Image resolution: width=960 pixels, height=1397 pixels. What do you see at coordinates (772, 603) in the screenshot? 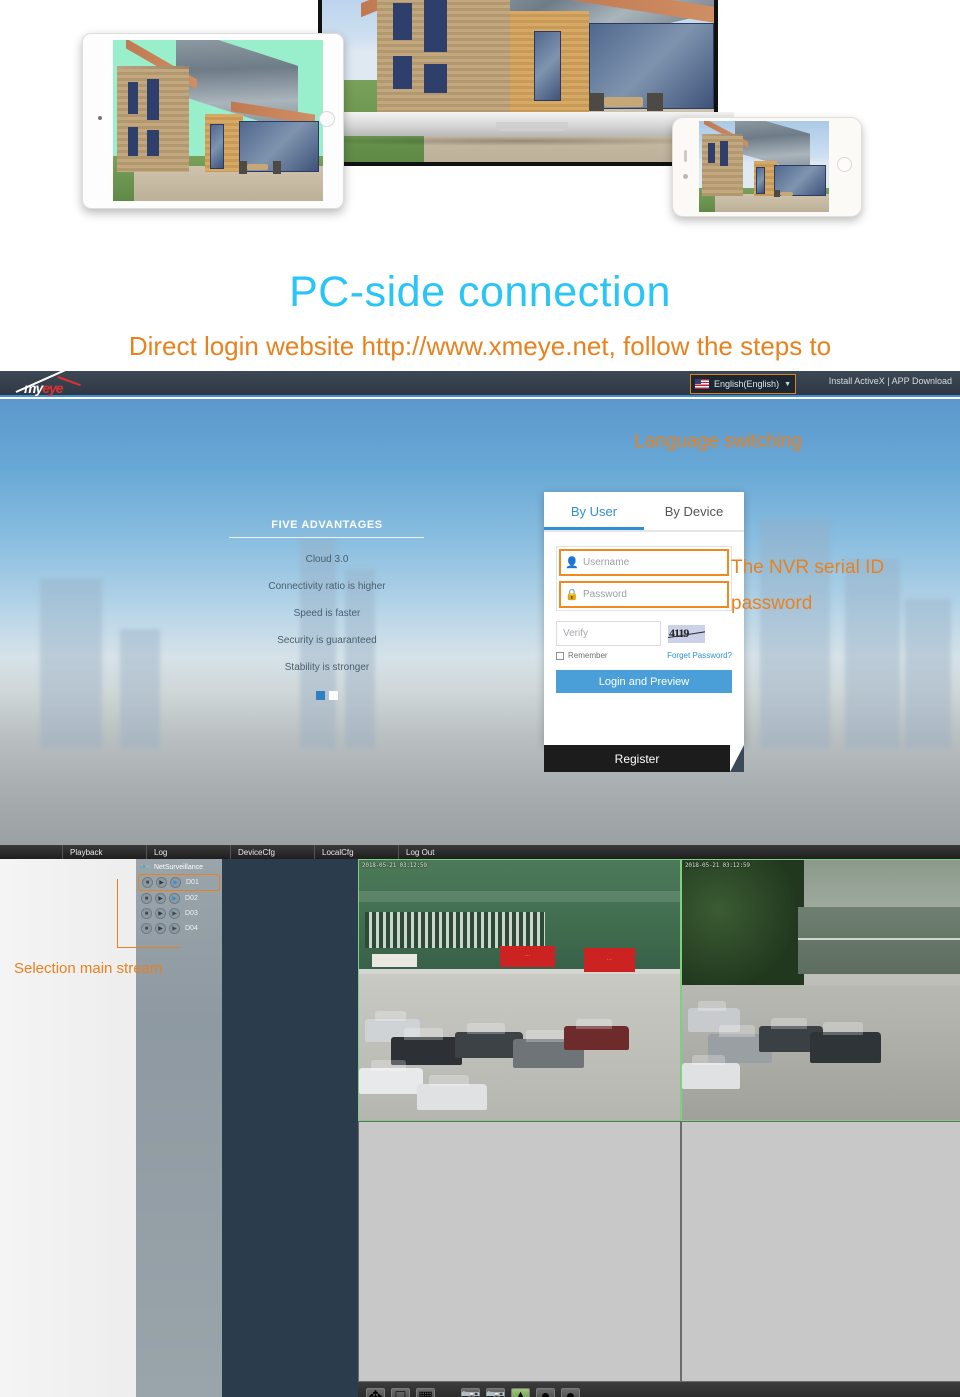
I see `annotation-password: password` at bounding box center [772, 603].